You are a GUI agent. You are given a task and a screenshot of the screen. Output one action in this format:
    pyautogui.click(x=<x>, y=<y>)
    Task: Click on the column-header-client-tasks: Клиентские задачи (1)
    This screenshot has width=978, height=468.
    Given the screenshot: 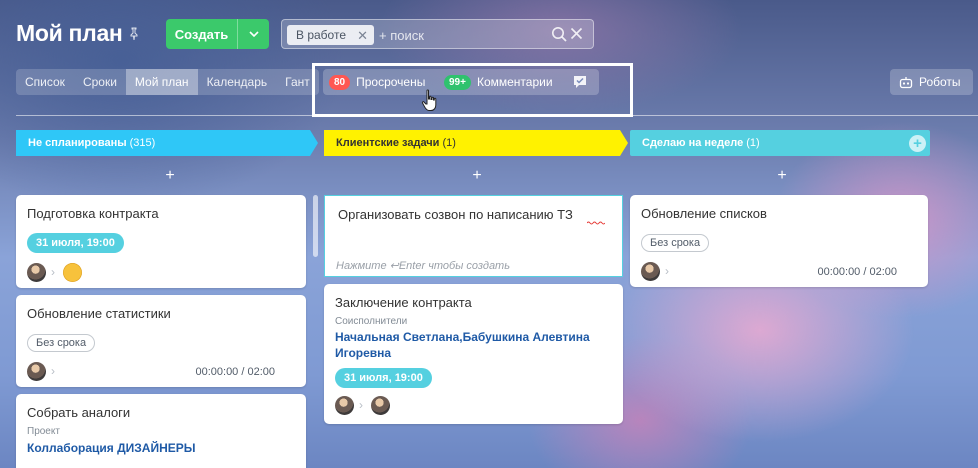 What is the action you would take?
    pyautogui.click(x=472, y=143)
    